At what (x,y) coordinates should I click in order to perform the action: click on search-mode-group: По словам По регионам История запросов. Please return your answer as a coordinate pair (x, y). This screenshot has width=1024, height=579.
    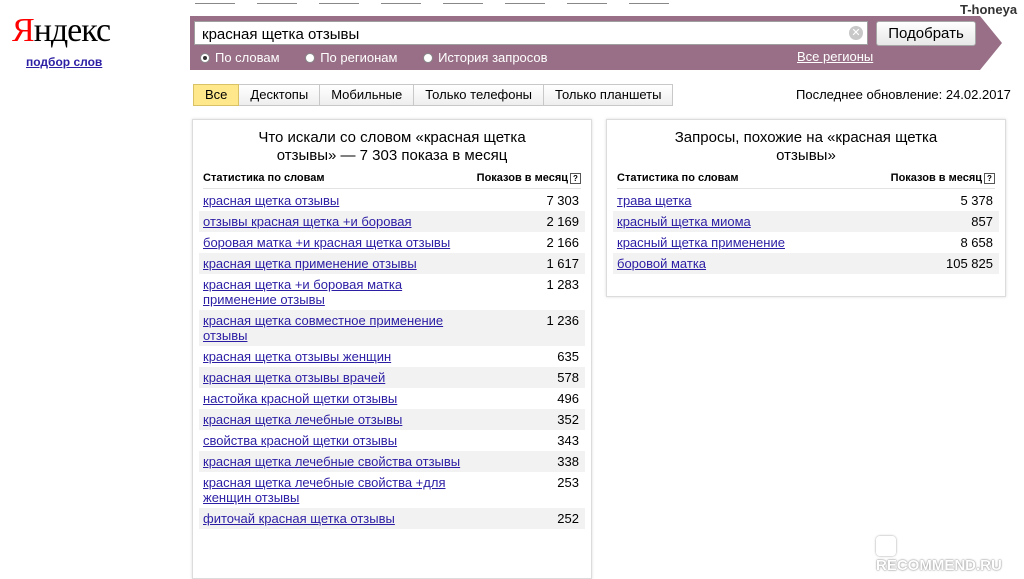
    Looking at the image, I should click on (385, 57).